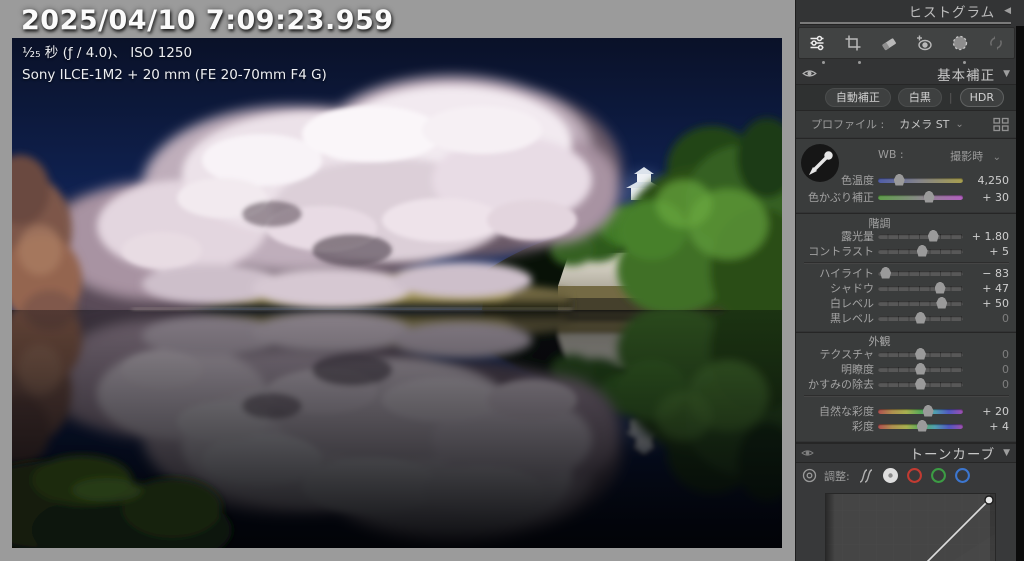 This screenshot has height=561, width=1024. I want to click on shadows-slider-row: シャドウ + 47, so click(906, 288).